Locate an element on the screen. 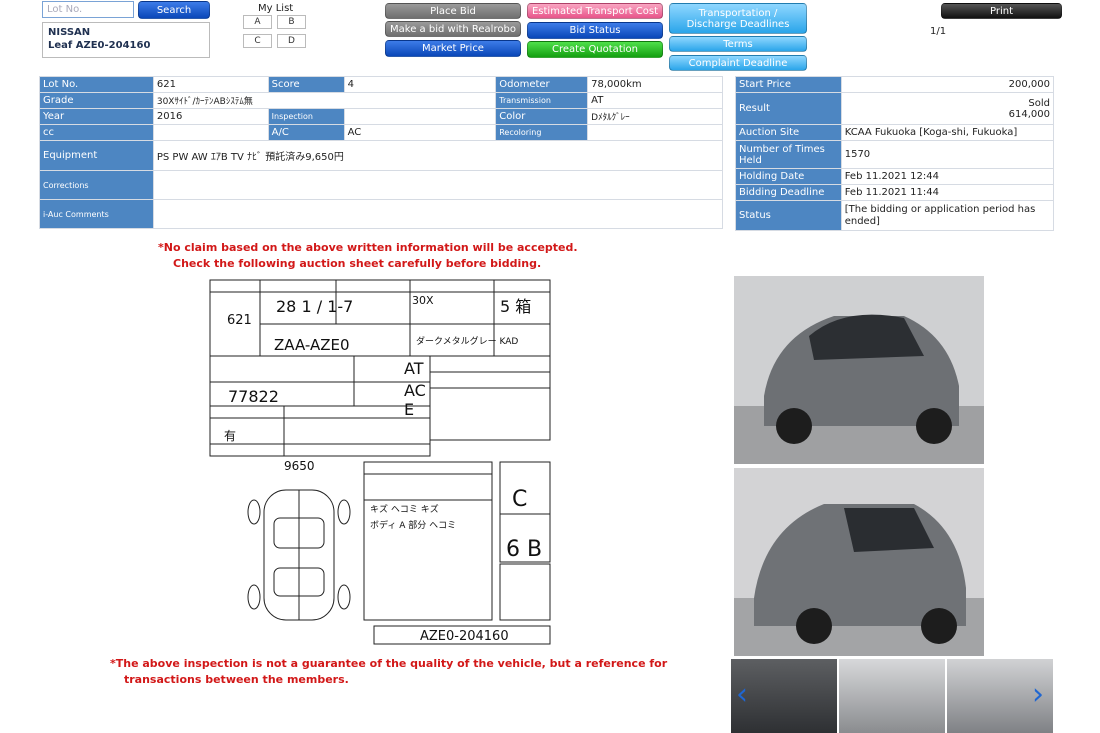  mylist-d-button: D is located at coordinates (291, 41).